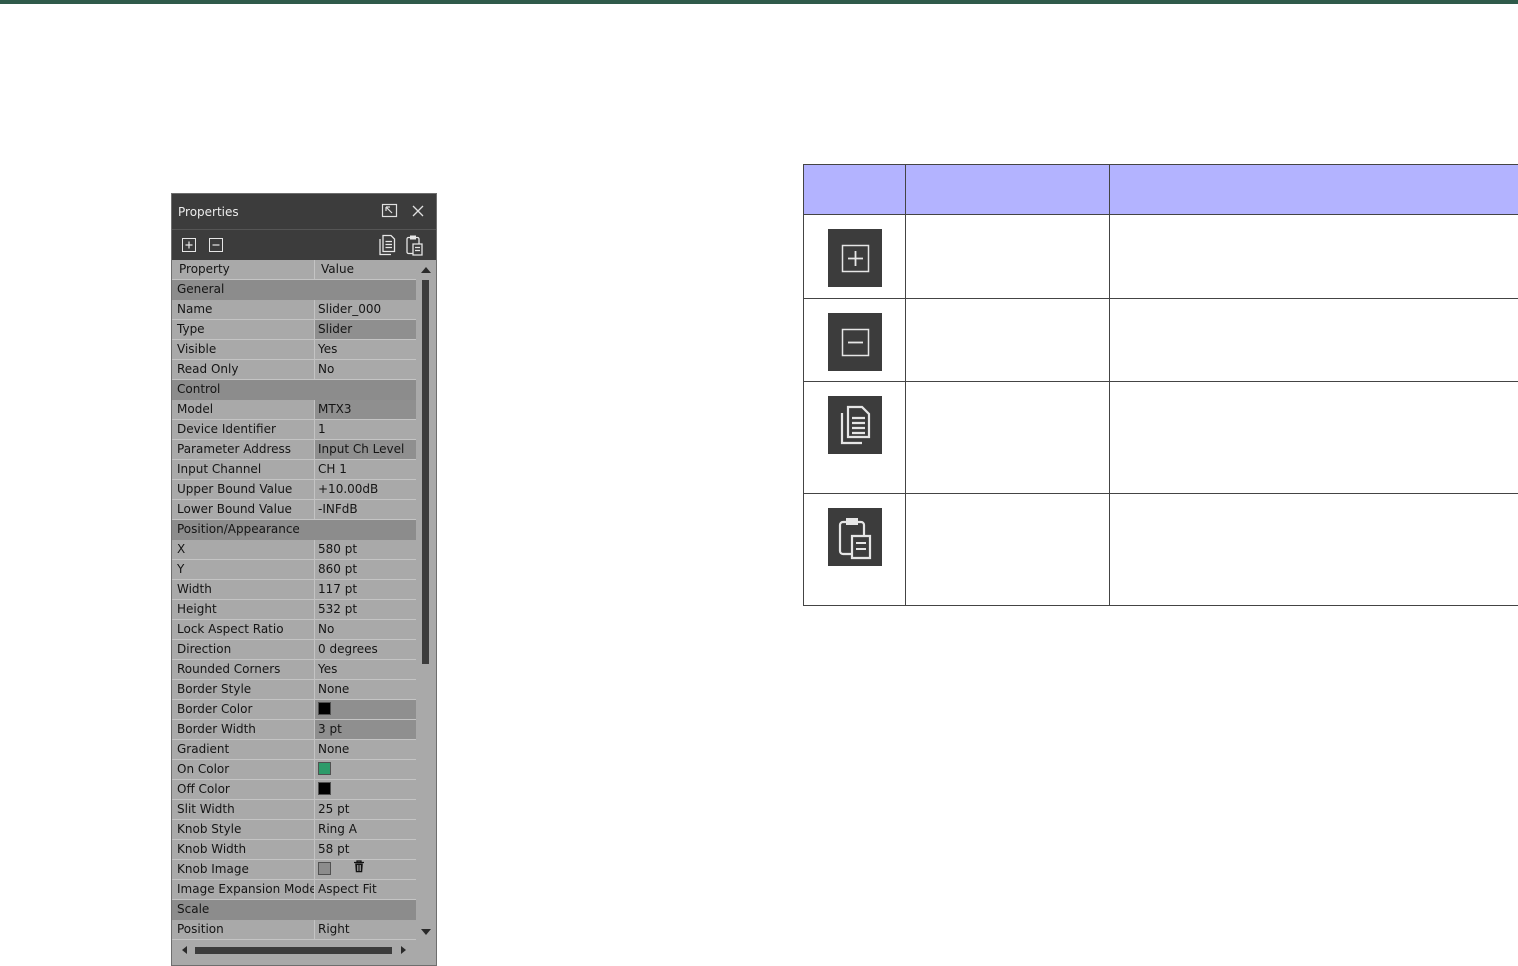  I want to click on property-row-parameter-address: Parameter Address Input Ch Level, so click(294, 450).